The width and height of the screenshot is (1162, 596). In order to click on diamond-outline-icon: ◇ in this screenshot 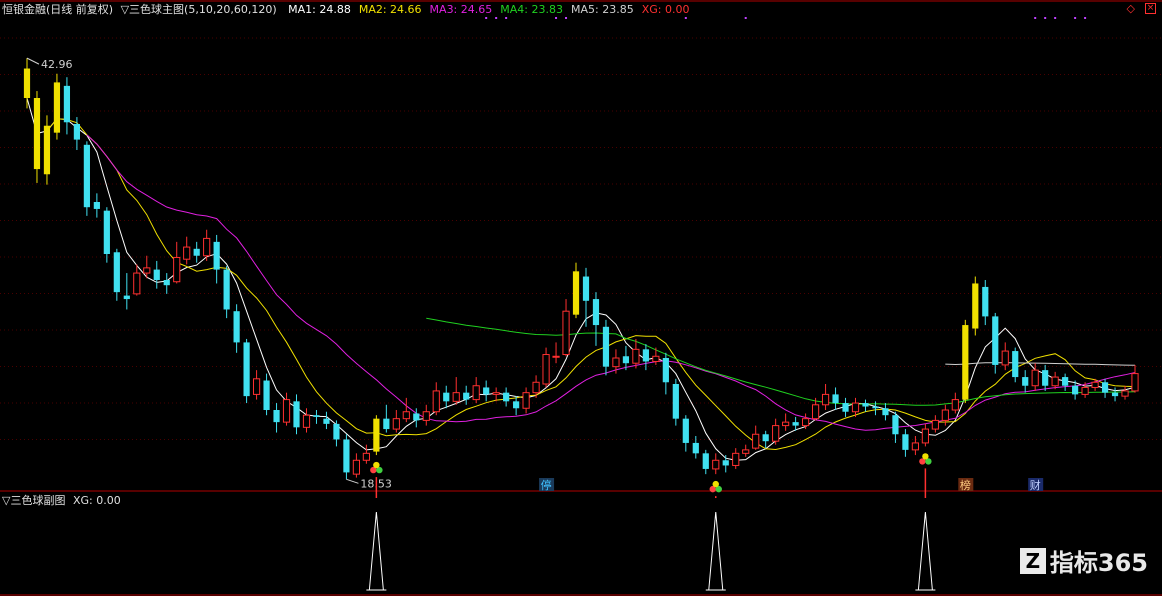, I will do `click(1131, 9)`.